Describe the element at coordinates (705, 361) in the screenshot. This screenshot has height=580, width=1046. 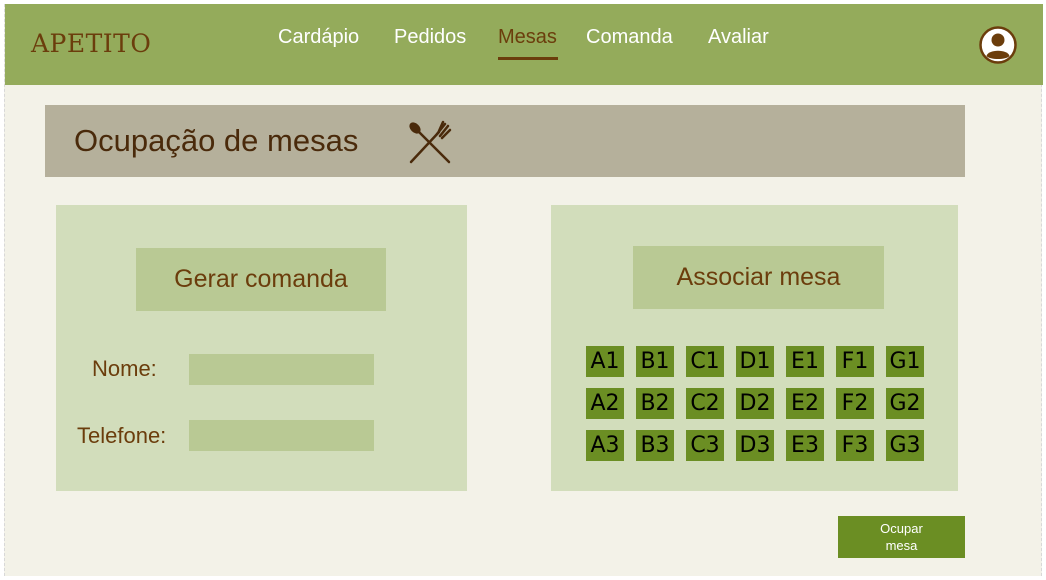
I see `table-cell-c1: C1` at that location.